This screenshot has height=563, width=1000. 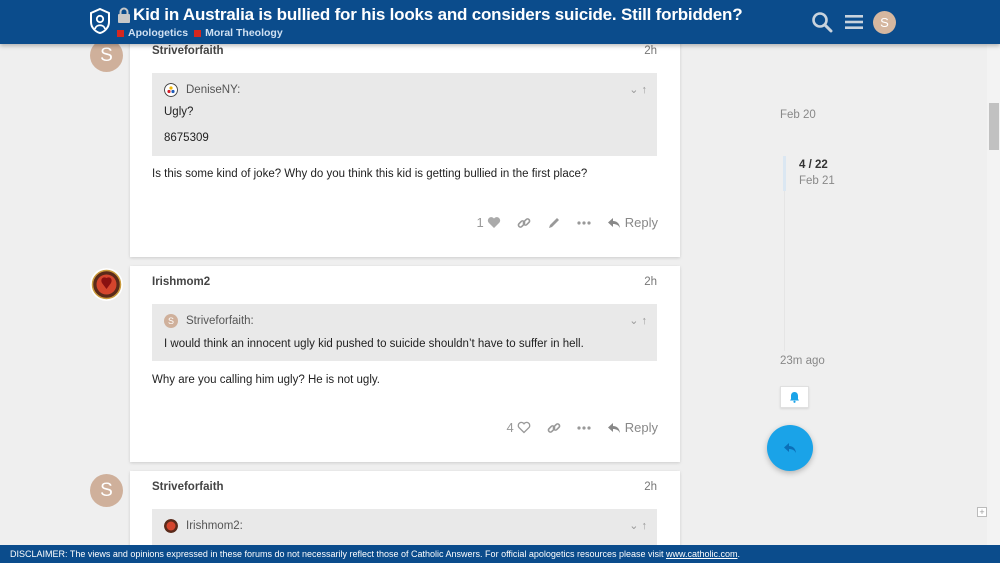 I want to click on timeline-start-date: Feb 20, so click(x=798, y=115).